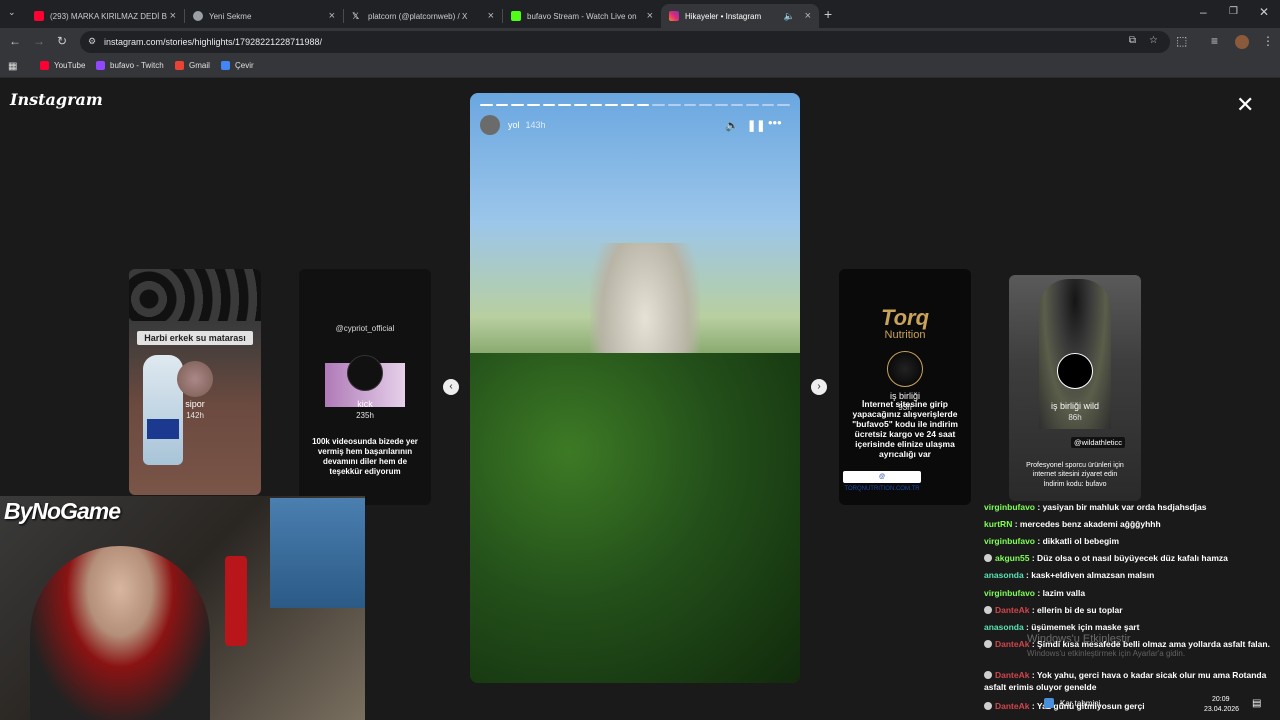  I want to click on chat-message: DanteAk : ellerin bi de su toplar, so click(1132, 610).